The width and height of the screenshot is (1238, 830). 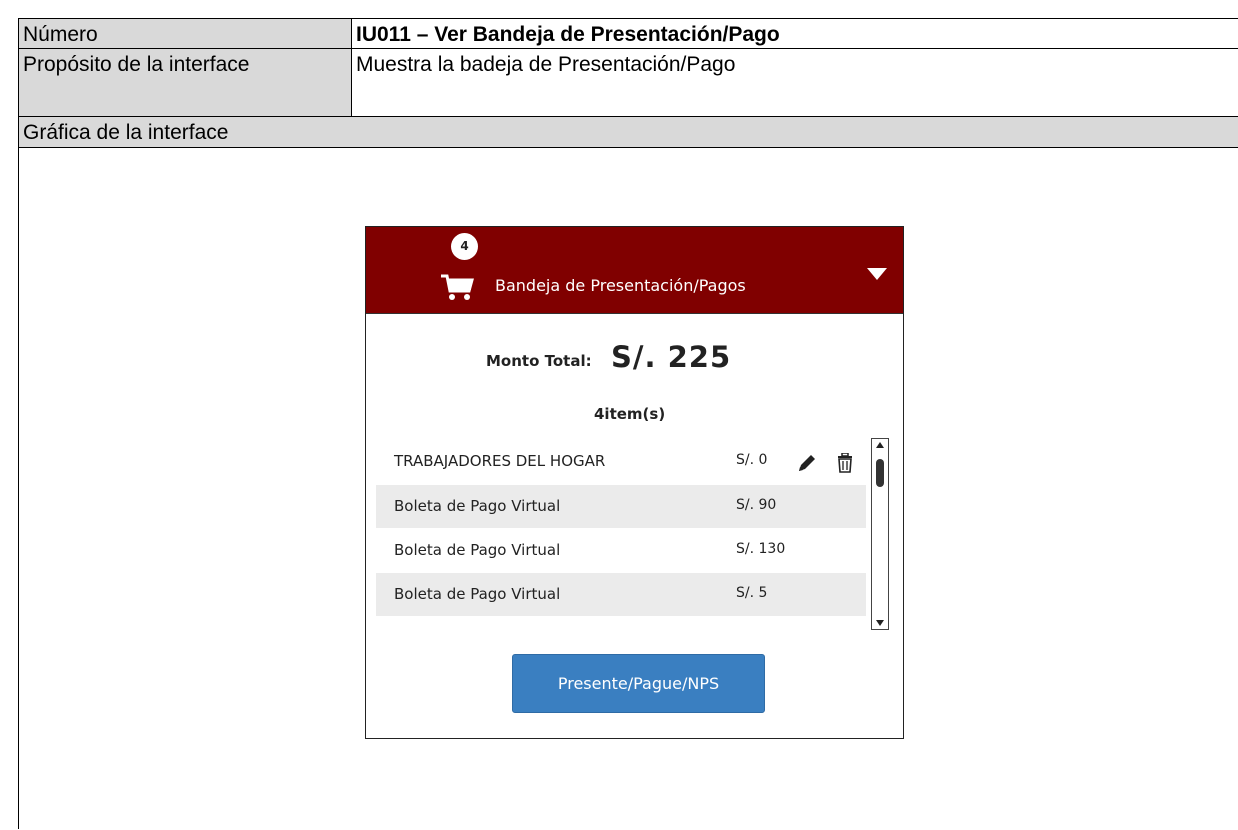 I want to click on pencil-icon, so click(x=807, y=463).